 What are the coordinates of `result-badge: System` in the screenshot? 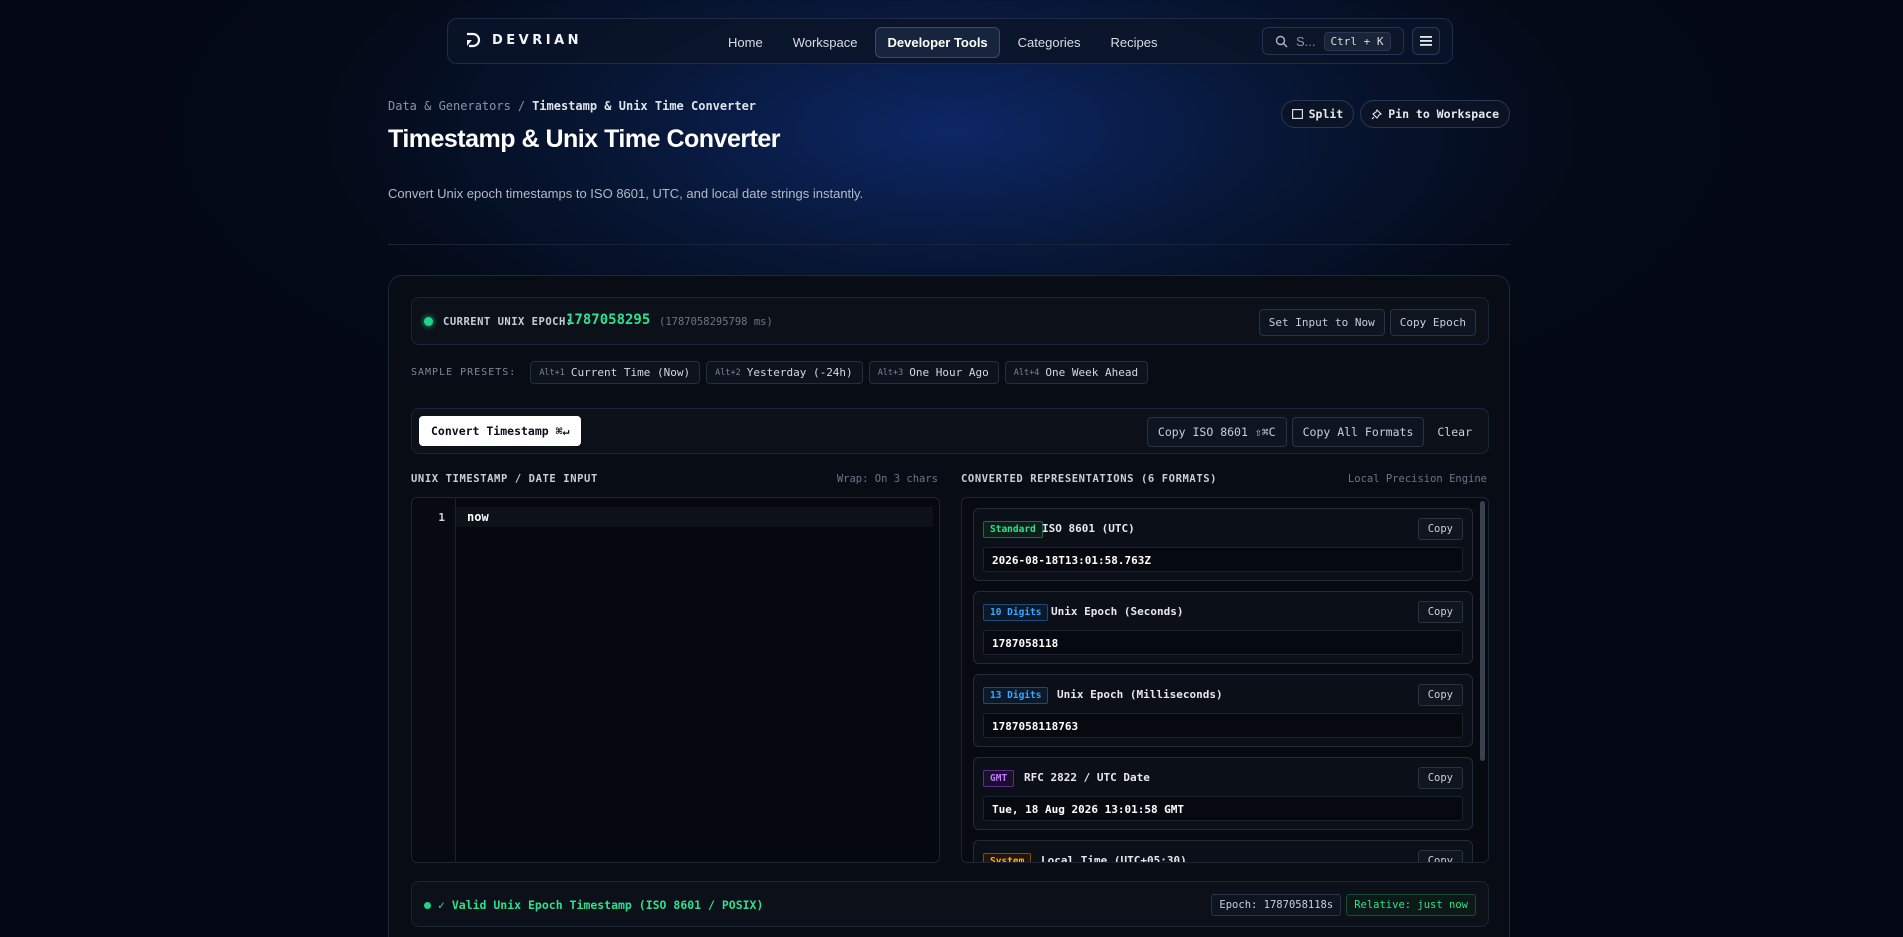 It's located at (1007, 857).